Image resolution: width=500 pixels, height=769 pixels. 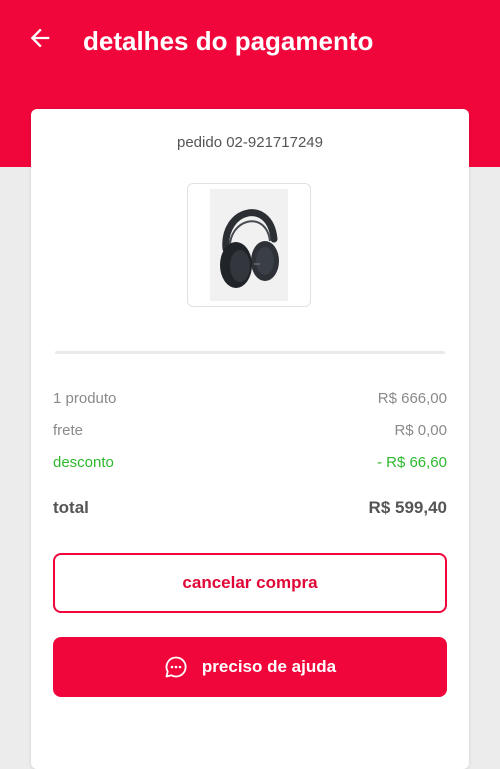 What do you see at coordinates (407, 507) in the screenshot?
I see `total-value: R$ 599,40` at bounding box center [407, 507].